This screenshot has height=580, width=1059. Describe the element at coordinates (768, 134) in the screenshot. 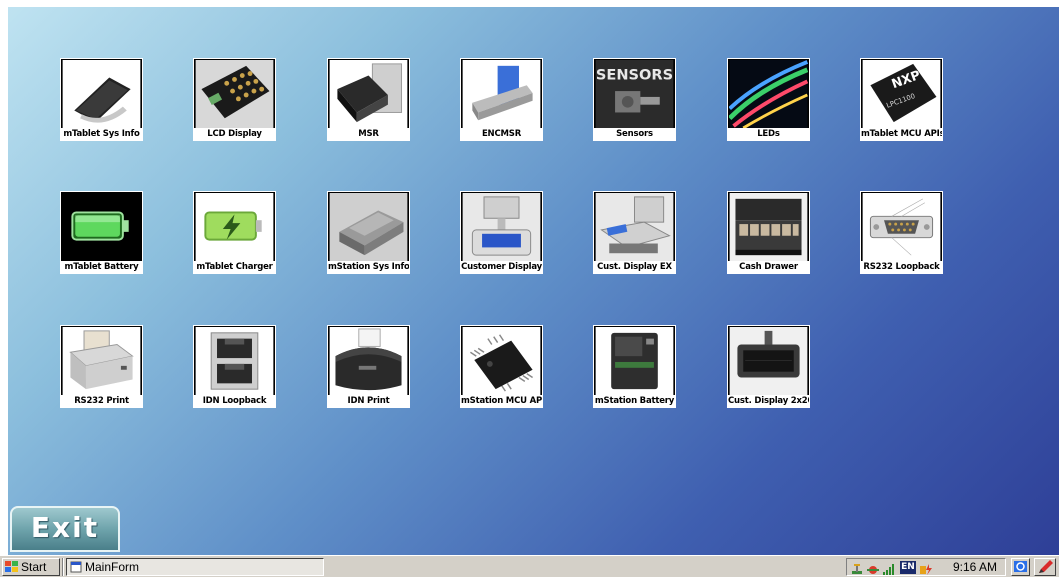

I see `tile-label: LEDs` at that location.